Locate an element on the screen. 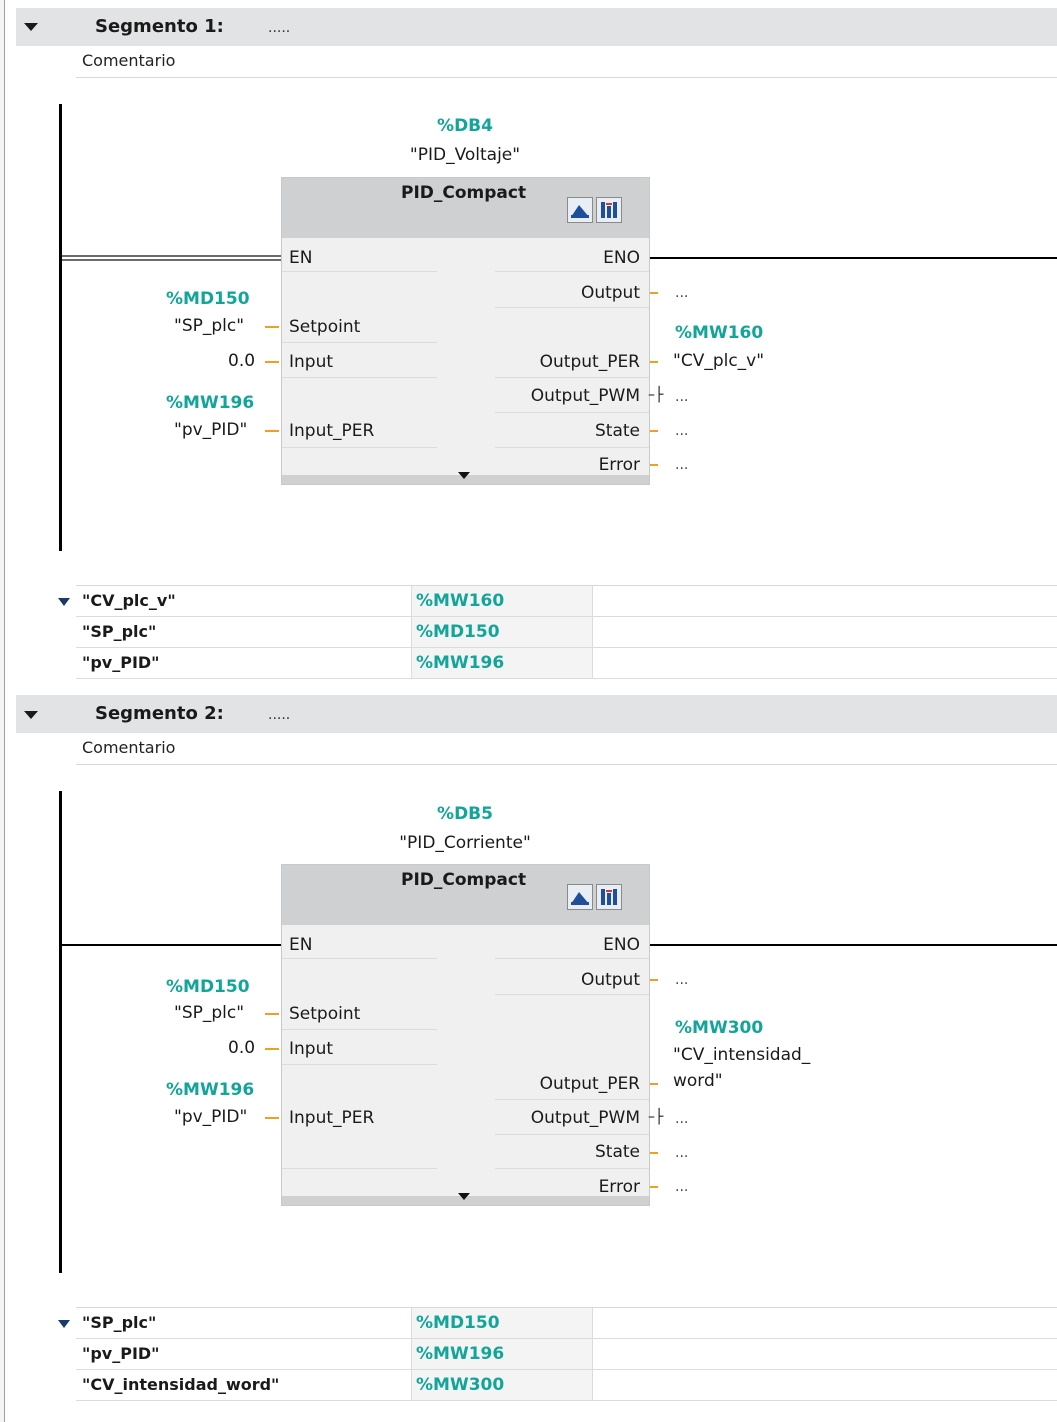 The image size is (1057, 1422). segment-2-en-wire is located at coordinates (171, 945).